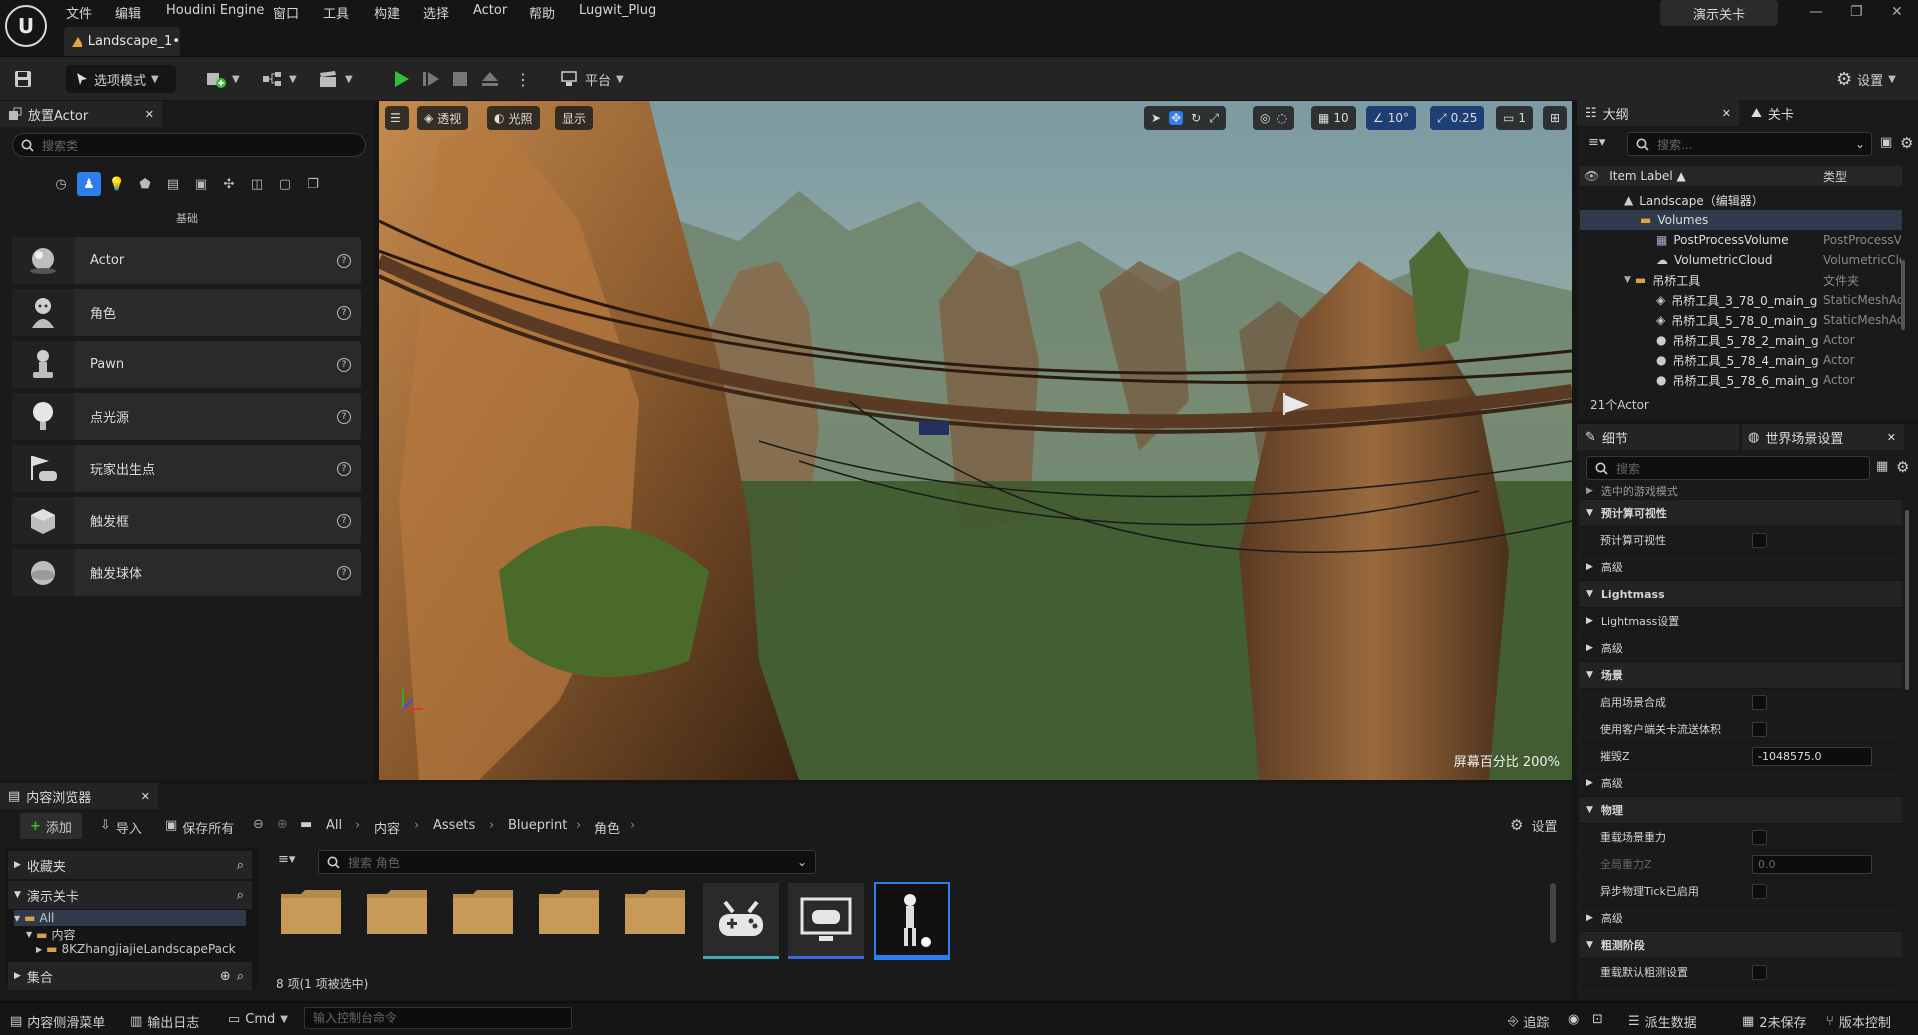 This screenshot has width=1918, height=1035. What do you see at coordinates (1658, 113) in the screenshot?
I see `outliner-tab: ☷ 大纲 ✕` at bounding box center [1658, 113].